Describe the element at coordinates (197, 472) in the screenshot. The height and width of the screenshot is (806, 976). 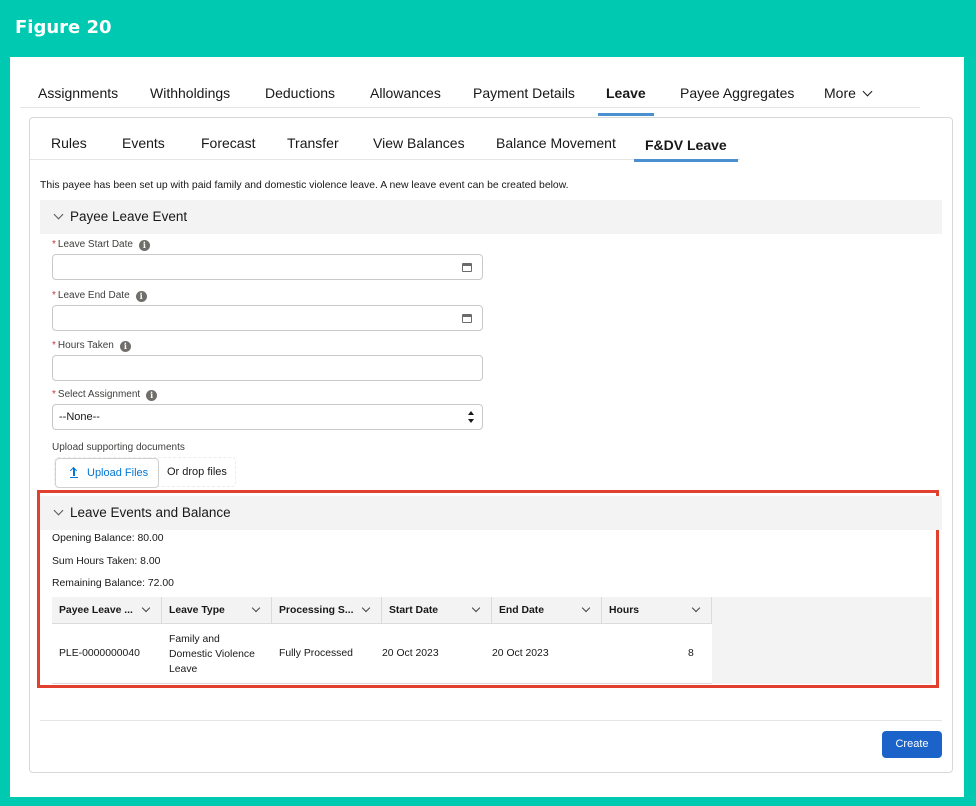
I see `drop-files-text: Or drop files` at that location.